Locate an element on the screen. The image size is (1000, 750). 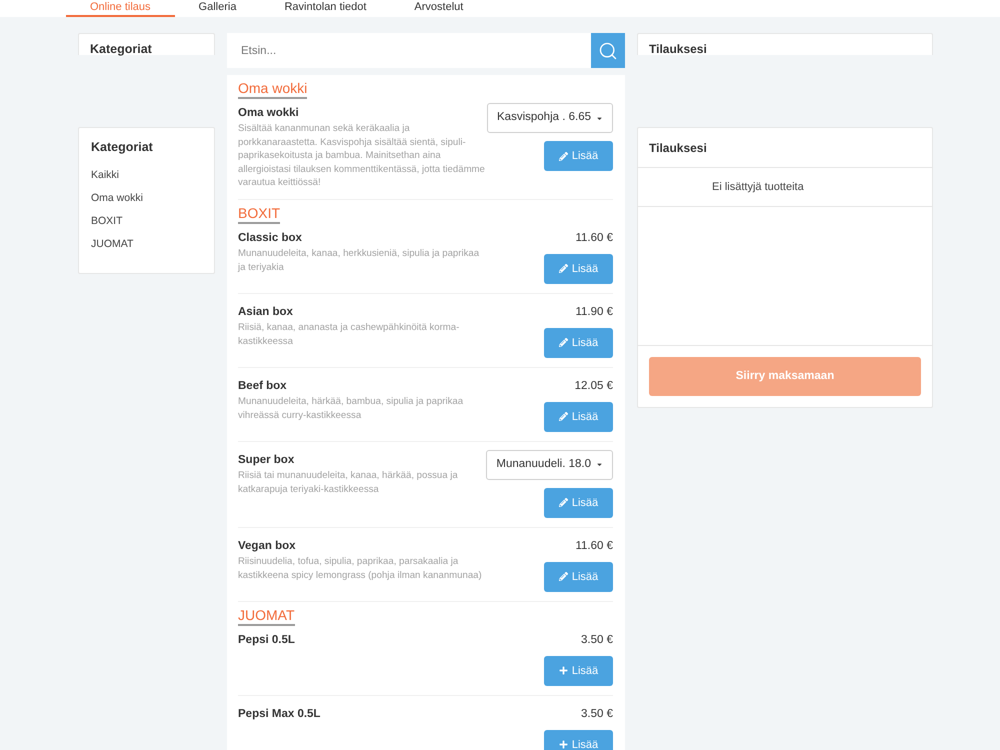
category-link: BOXIT is located at coordinates (152, 221).